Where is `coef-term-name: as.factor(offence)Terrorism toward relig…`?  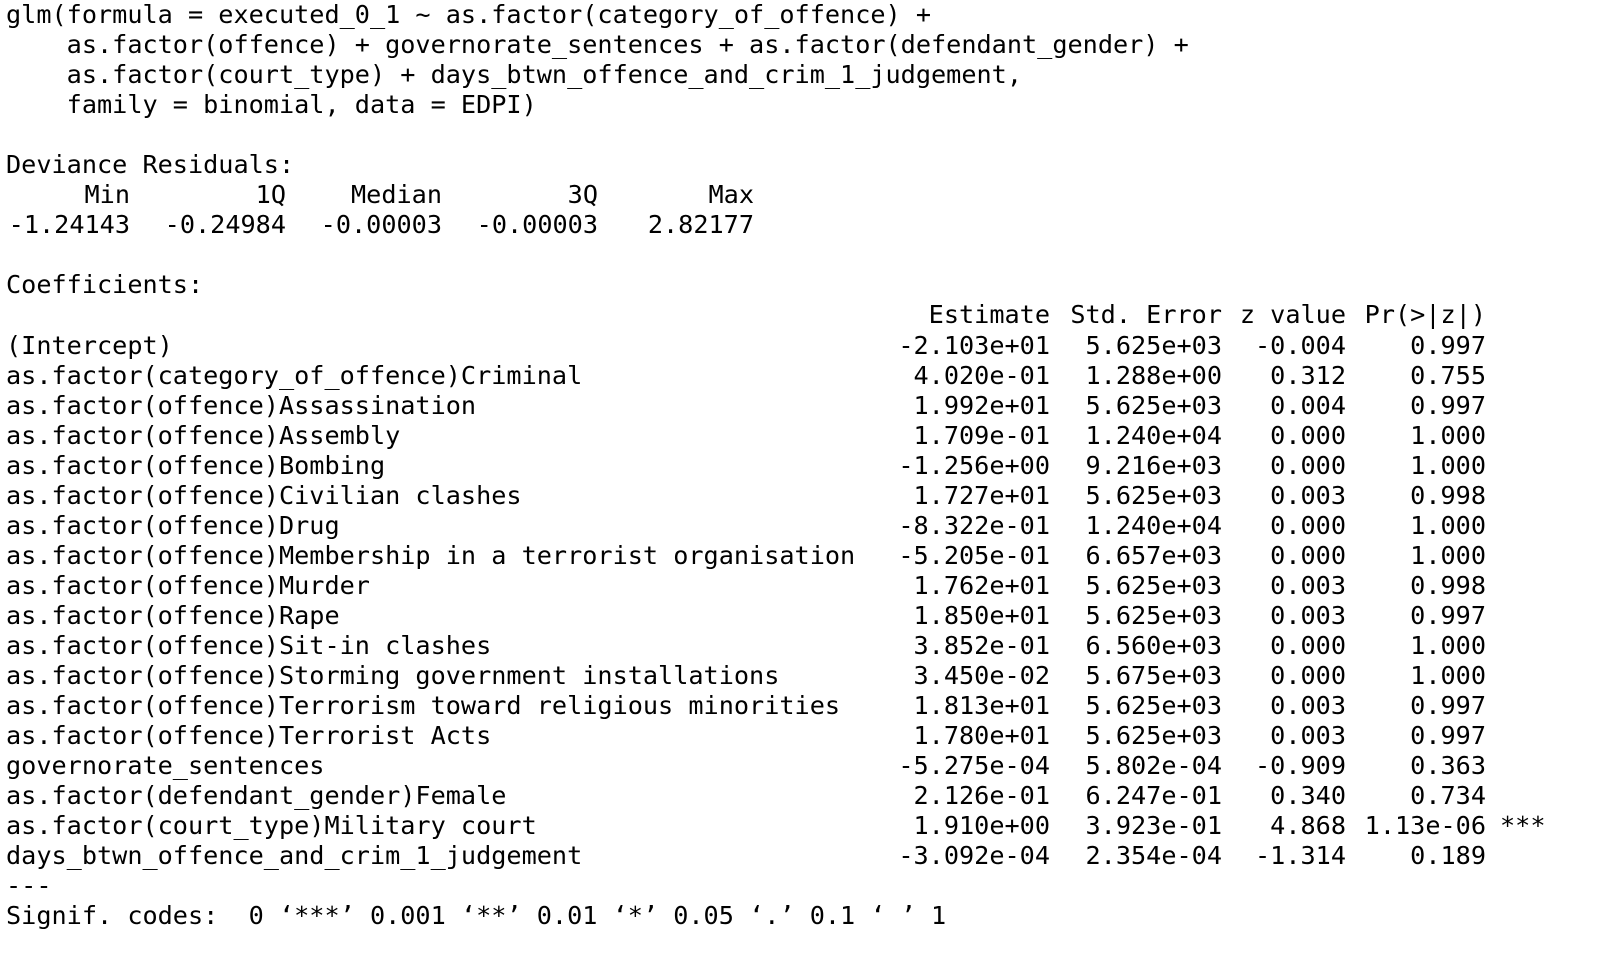 coef-term-name: as.factor(offence)Terrorism toward relig… is located at coordinates (423, 706).